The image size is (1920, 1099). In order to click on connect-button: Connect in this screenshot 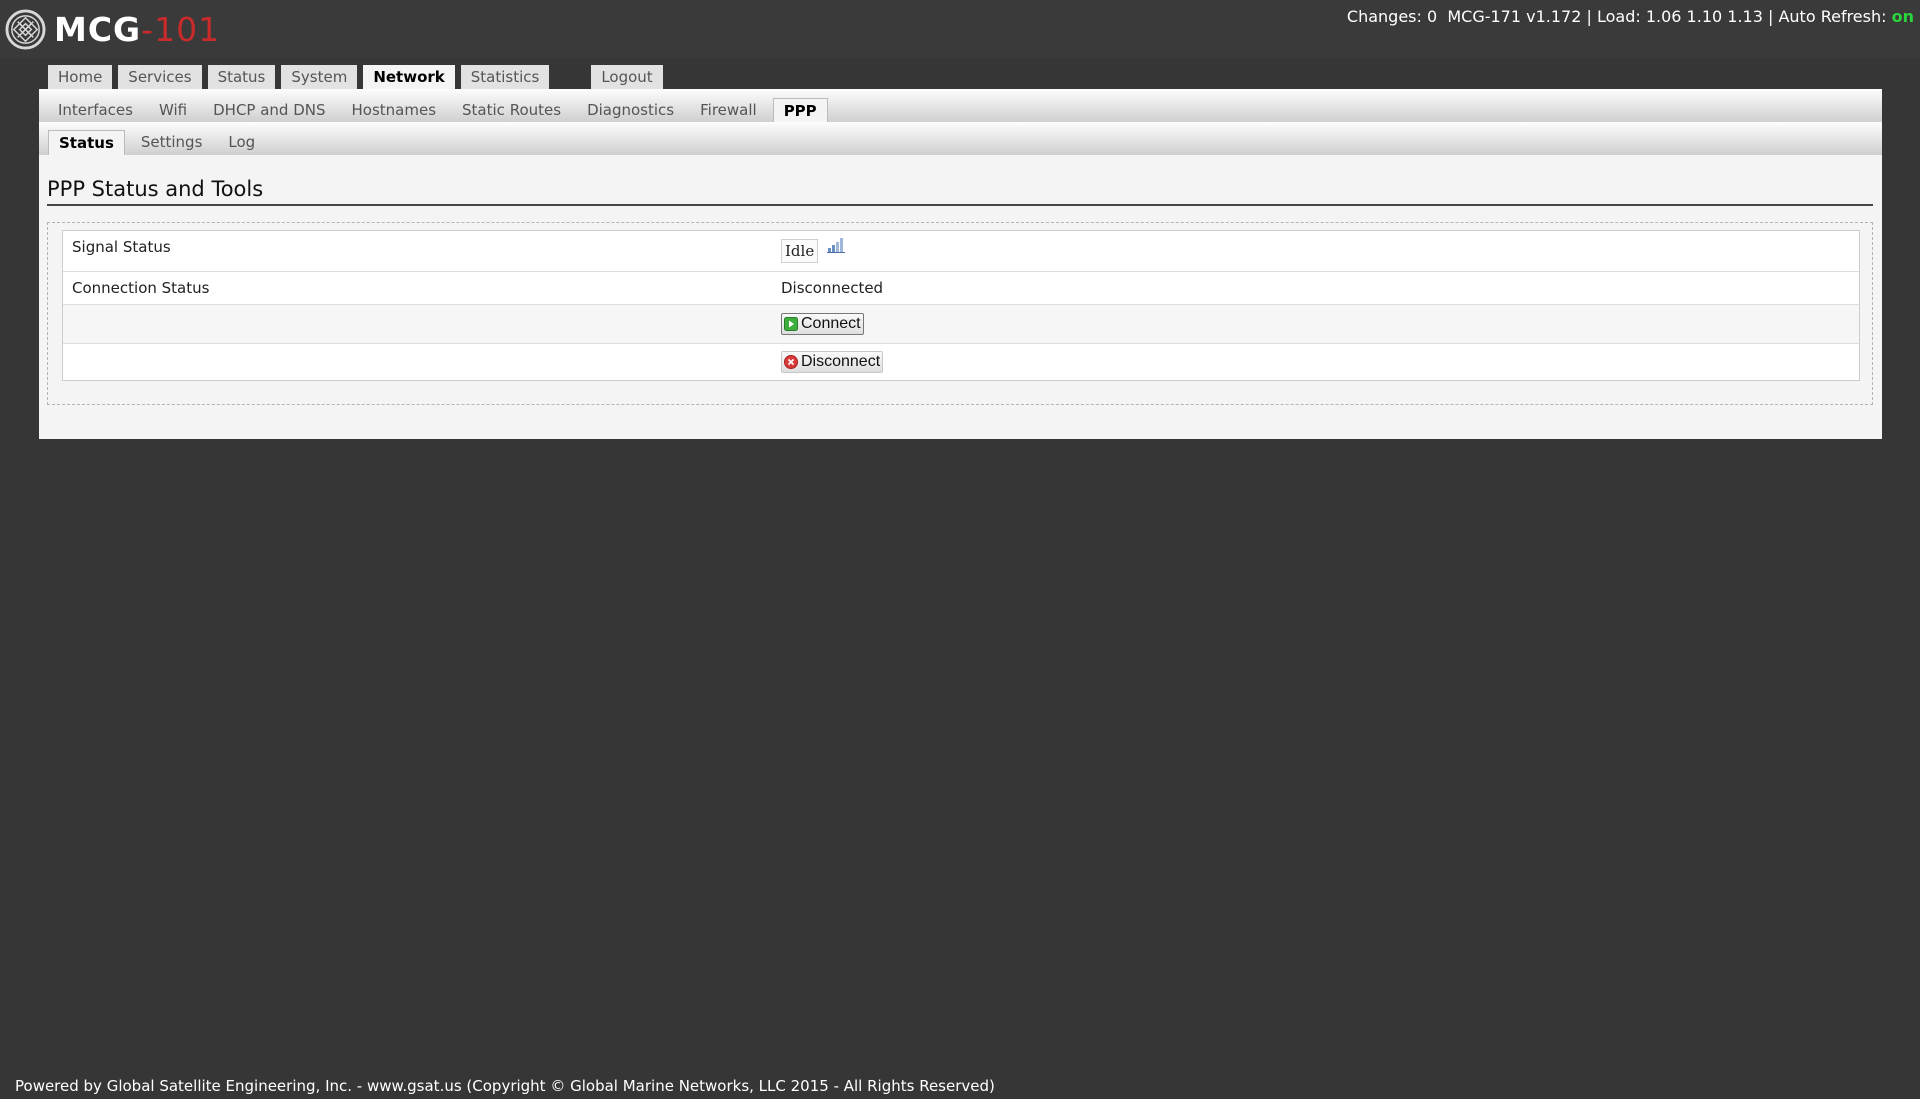, I will do `click(822, 324)`.